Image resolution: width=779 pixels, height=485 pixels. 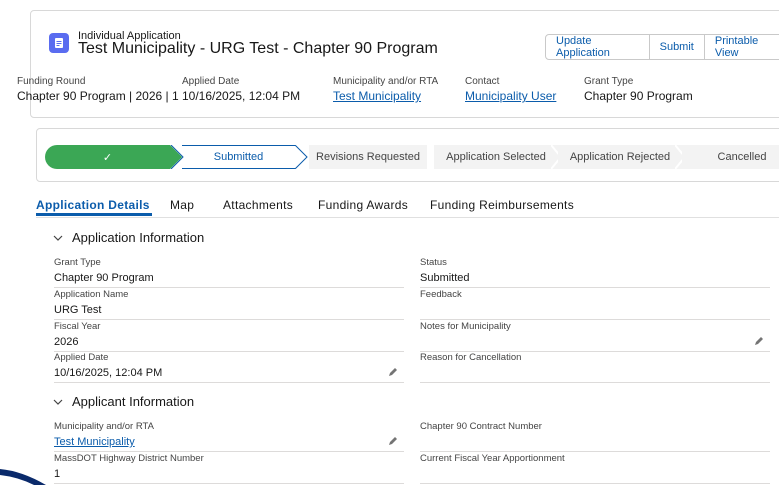 What do you see at coordinates (129, 458) in the screenshot?
I see `field-label: MassDOT Highway District Number` at bounding box center [129, 458].